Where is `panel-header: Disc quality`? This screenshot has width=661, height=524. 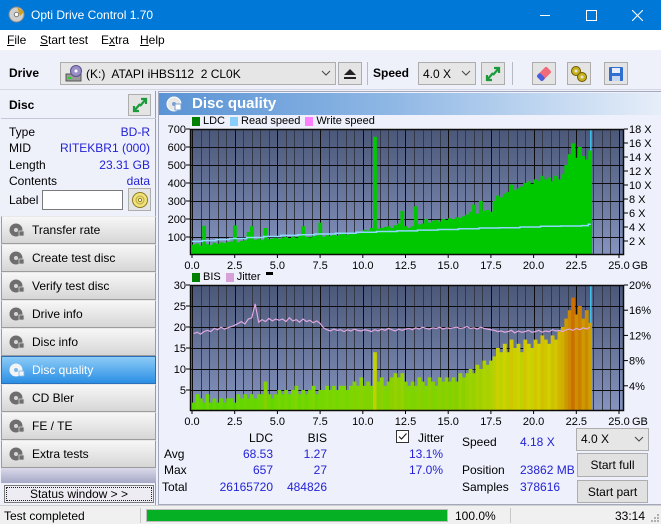 panel-header: Disc quality is located at coordinates (410, 104).